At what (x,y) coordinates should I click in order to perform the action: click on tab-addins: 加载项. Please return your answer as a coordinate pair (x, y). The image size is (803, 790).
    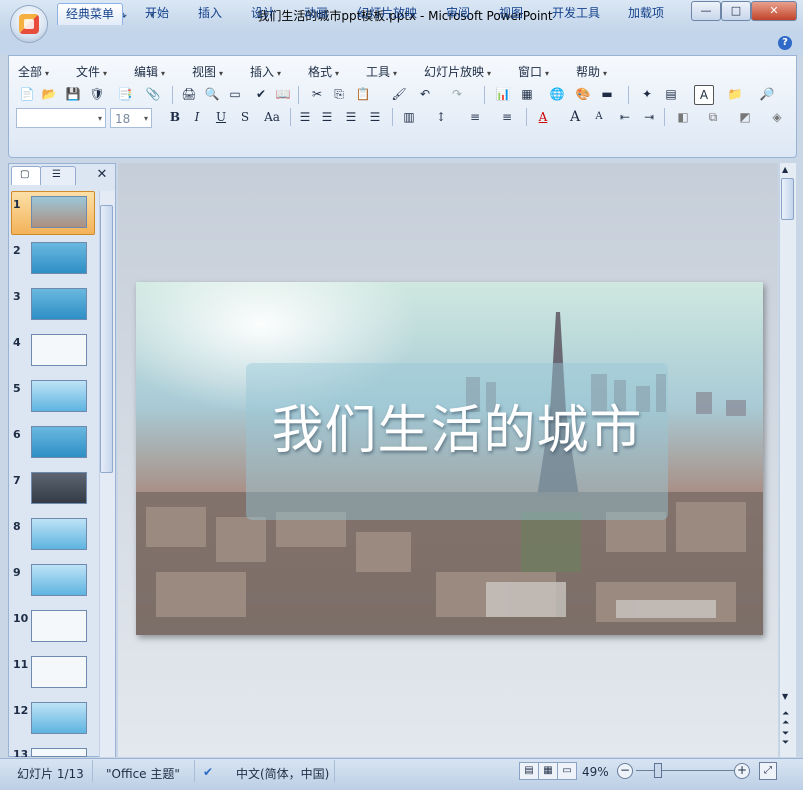
    Looking at the image, I should click on (646, 13).